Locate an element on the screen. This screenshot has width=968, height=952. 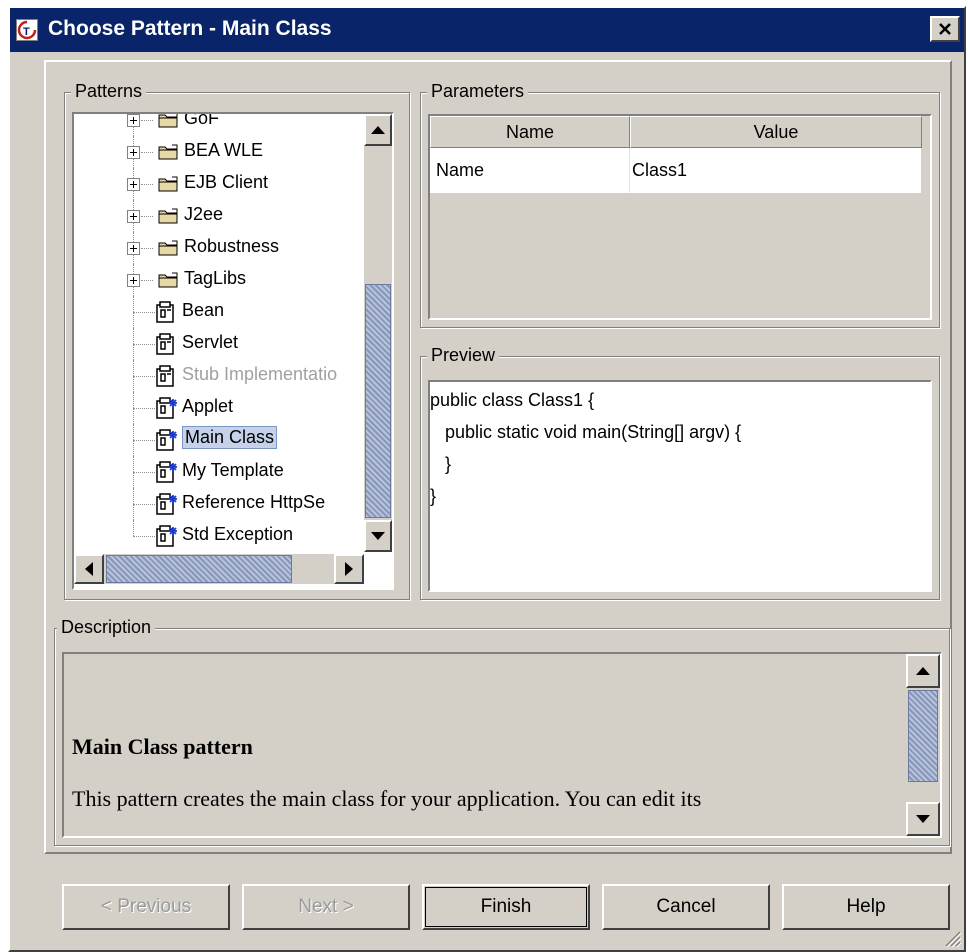
scroll-right-button is located at coordinates (349, 569).